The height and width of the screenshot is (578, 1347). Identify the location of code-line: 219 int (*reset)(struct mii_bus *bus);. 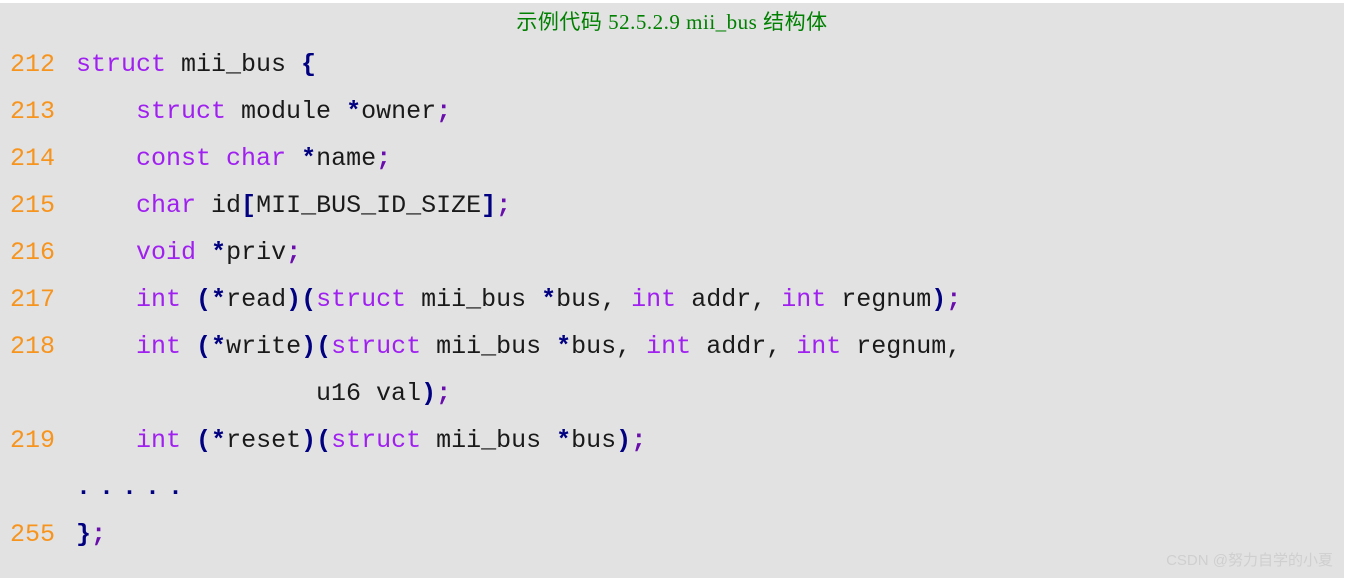
(677, 440).